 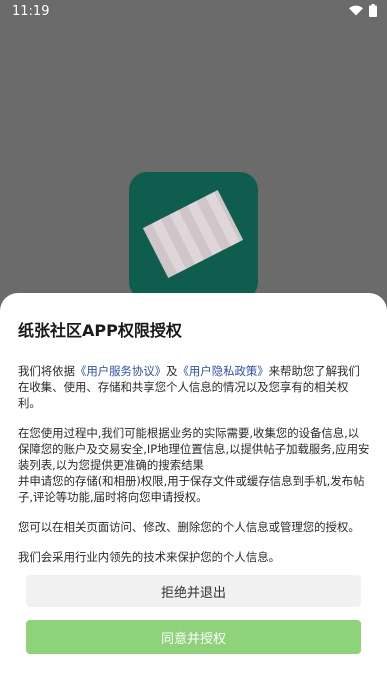 What do you see at coordinates (31, 11) in the screenshot?
I see `status-time: 11:19` at bounding box center [31, 11].